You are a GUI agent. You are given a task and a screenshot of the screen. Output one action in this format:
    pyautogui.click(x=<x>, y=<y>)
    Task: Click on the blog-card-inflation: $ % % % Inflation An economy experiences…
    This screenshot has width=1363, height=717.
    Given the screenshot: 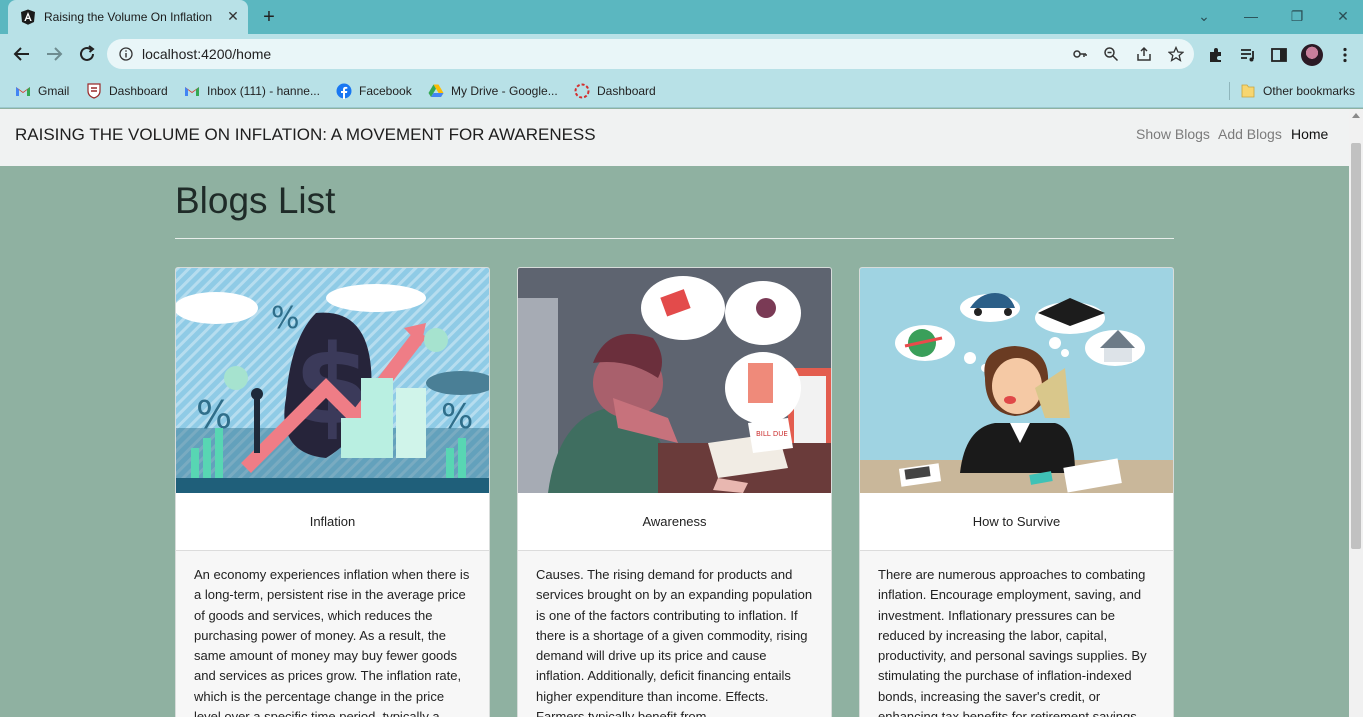 What is the action you would take?
    pyautogui.click(x=332, y=492)
    